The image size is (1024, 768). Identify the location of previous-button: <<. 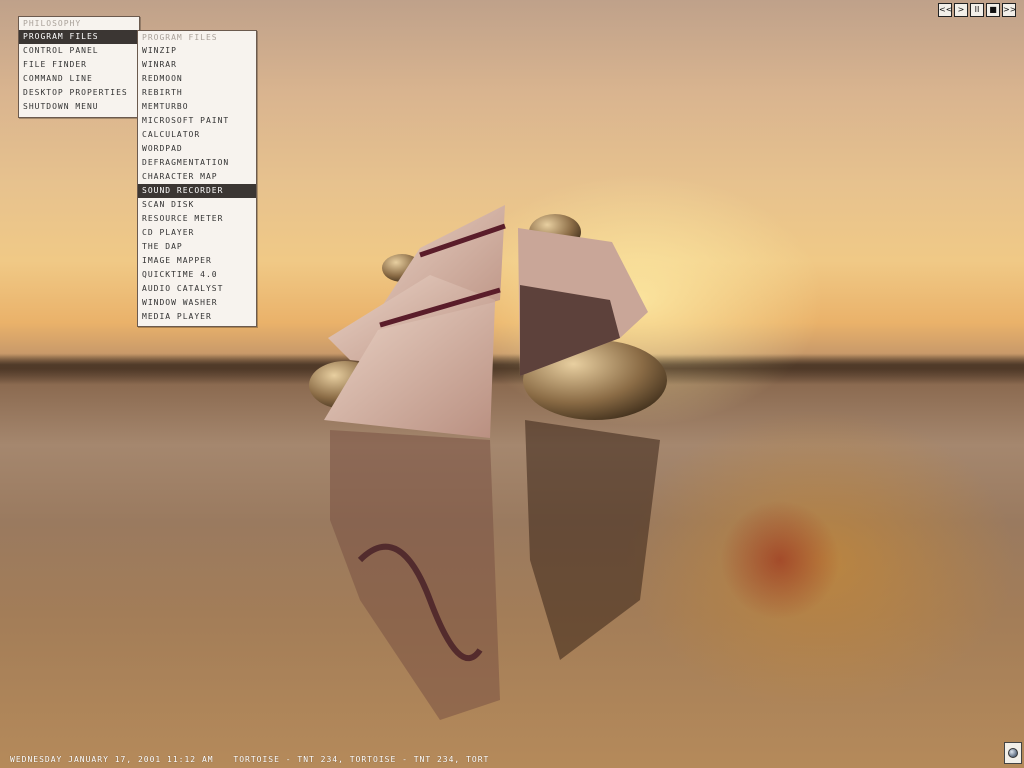
(945, 10).